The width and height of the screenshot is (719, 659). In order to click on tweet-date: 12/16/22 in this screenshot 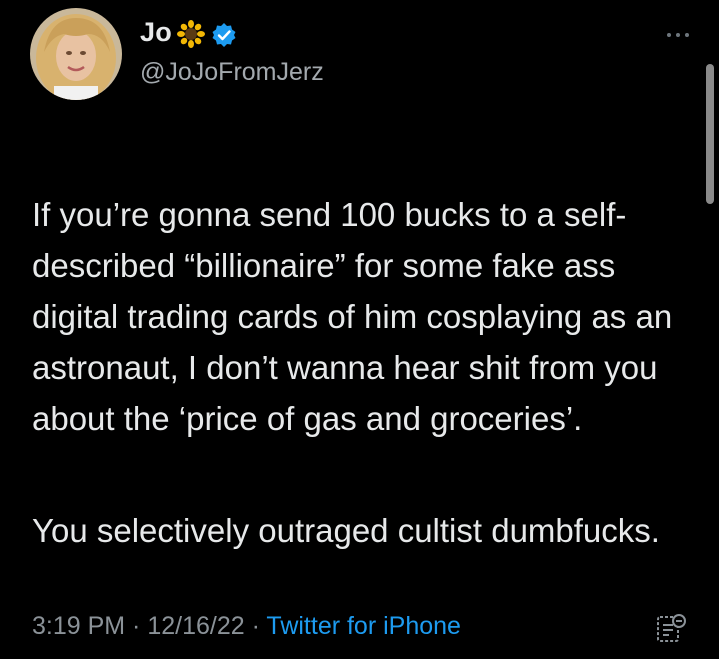, I will do `click(195, 626)`.